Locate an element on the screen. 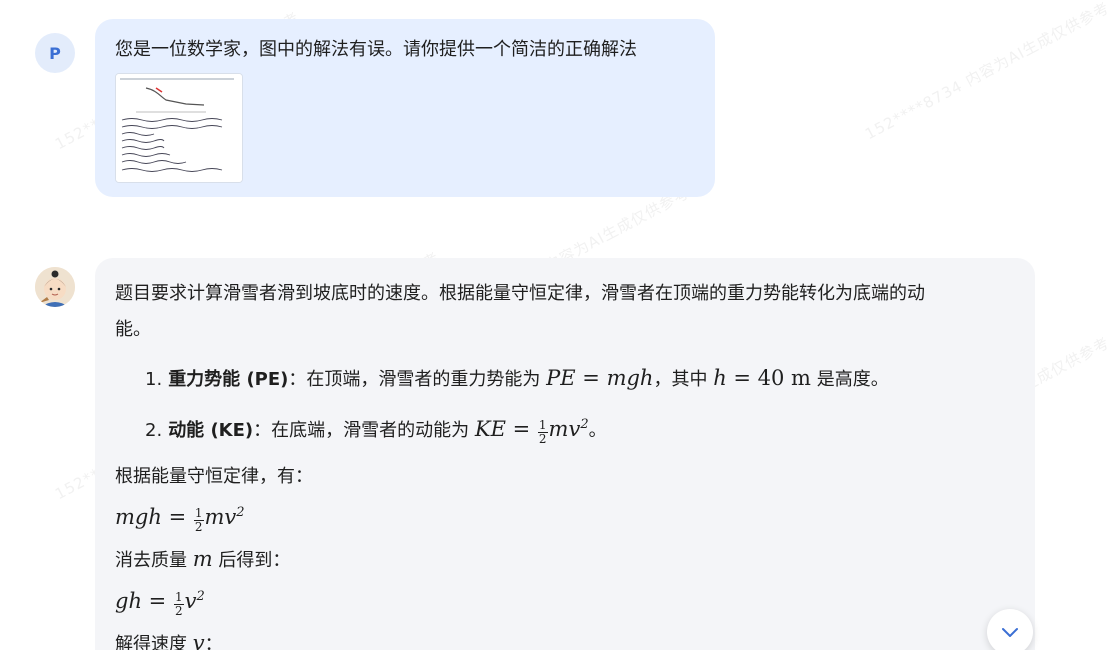 This screenshot has width=1109, height=650. item-title: 重力势能 (PE) is located at coordinates (228, 379).